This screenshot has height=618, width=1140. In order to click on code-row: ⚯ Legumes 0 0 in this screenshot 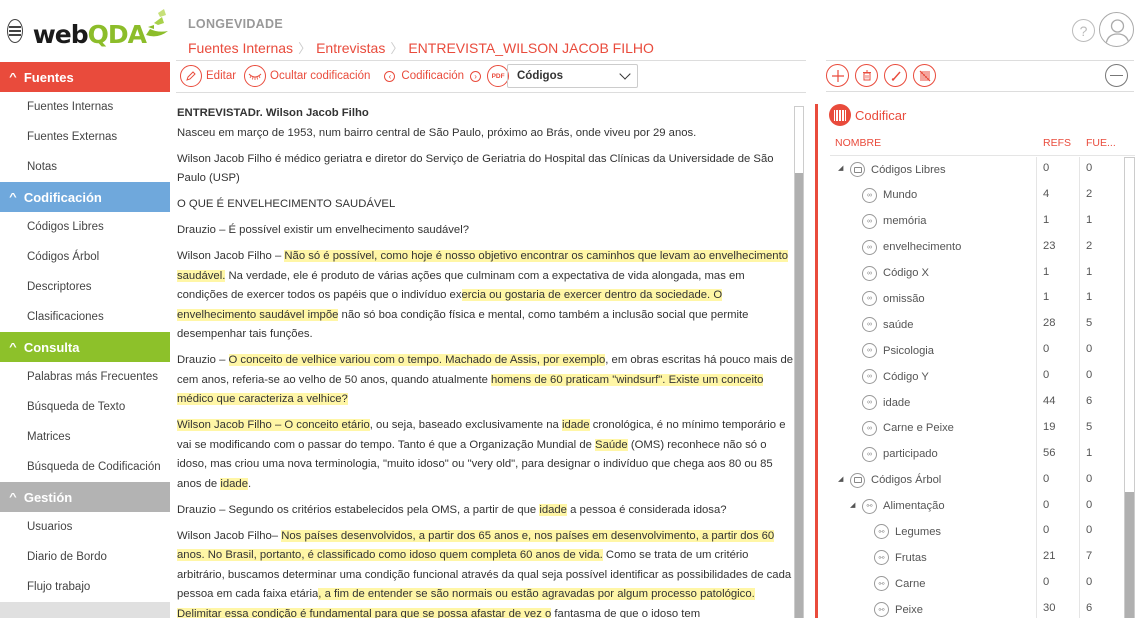, I will do `click(976, 532)`.